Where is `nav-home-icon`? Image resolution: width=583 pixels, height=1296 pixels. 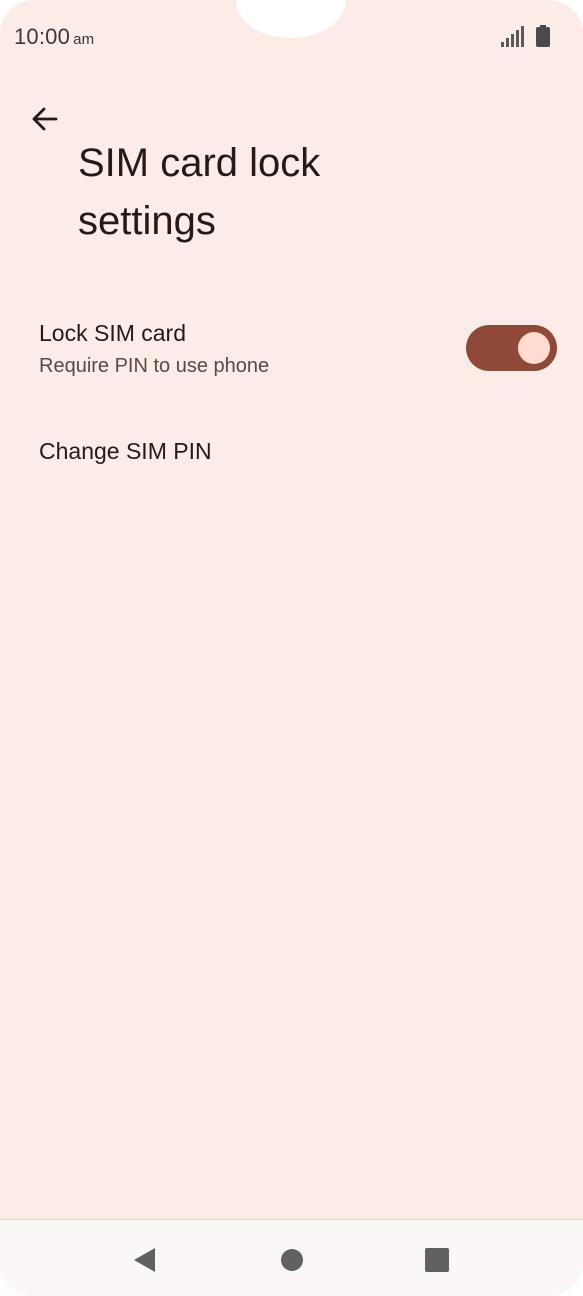 nav-home-icon is located at coordinates (292, 1260).